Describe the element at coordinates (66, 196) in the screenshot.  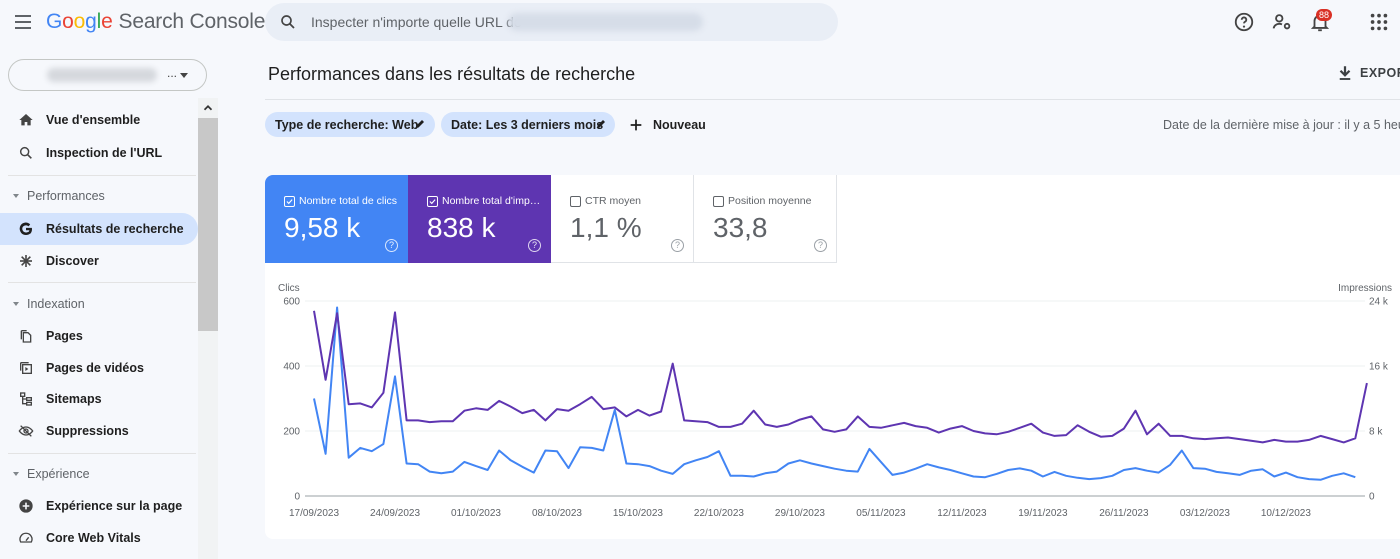
I see `sidebar-section-label: Performances` at that location.